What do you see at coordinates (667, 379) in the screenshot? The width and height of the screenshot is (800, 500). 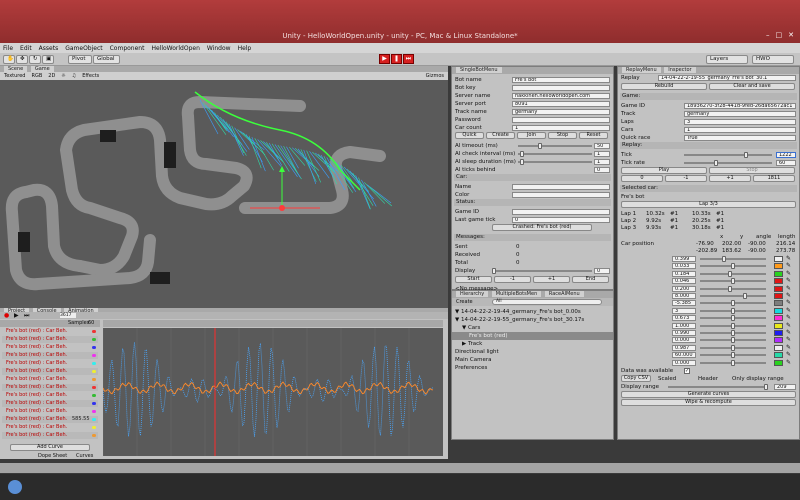 I see `scaled-checkbox: Scaled` at bounding box center [667, 379].